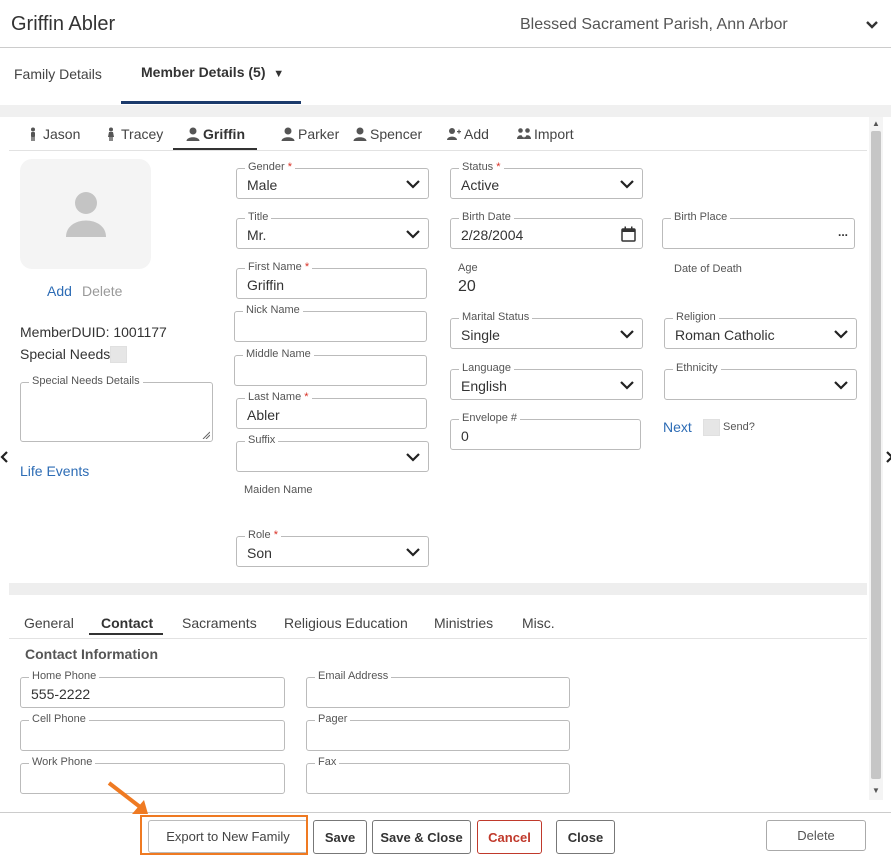 Image resolution: width=891 pixels, height=862 pixels. Describe the element at coordinates (102, 291) in the screenshot. I see `delete-photo-link: Delete` at that location.